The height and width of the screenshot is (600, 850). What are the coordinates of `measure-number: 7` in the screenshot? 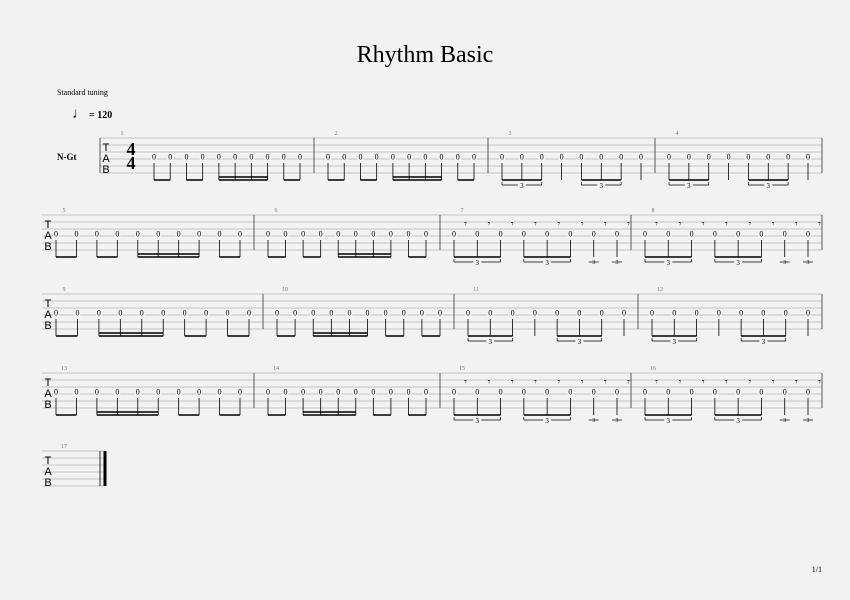 It's located at (462, 211).